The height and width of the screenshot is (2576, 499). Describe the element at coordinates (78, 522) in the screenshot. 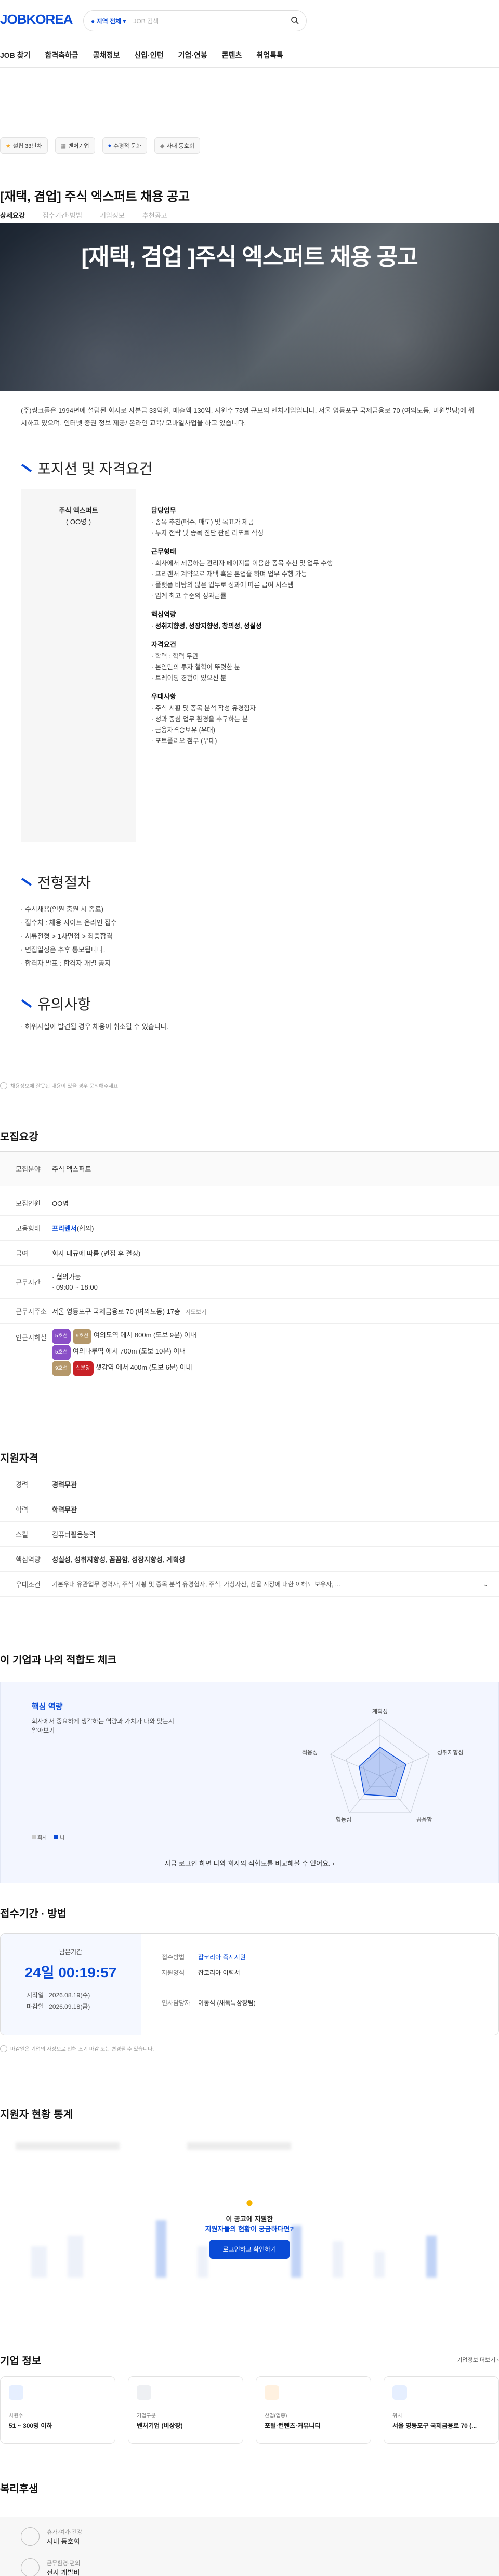

I see `role-count: ( OO명 )` at that location.